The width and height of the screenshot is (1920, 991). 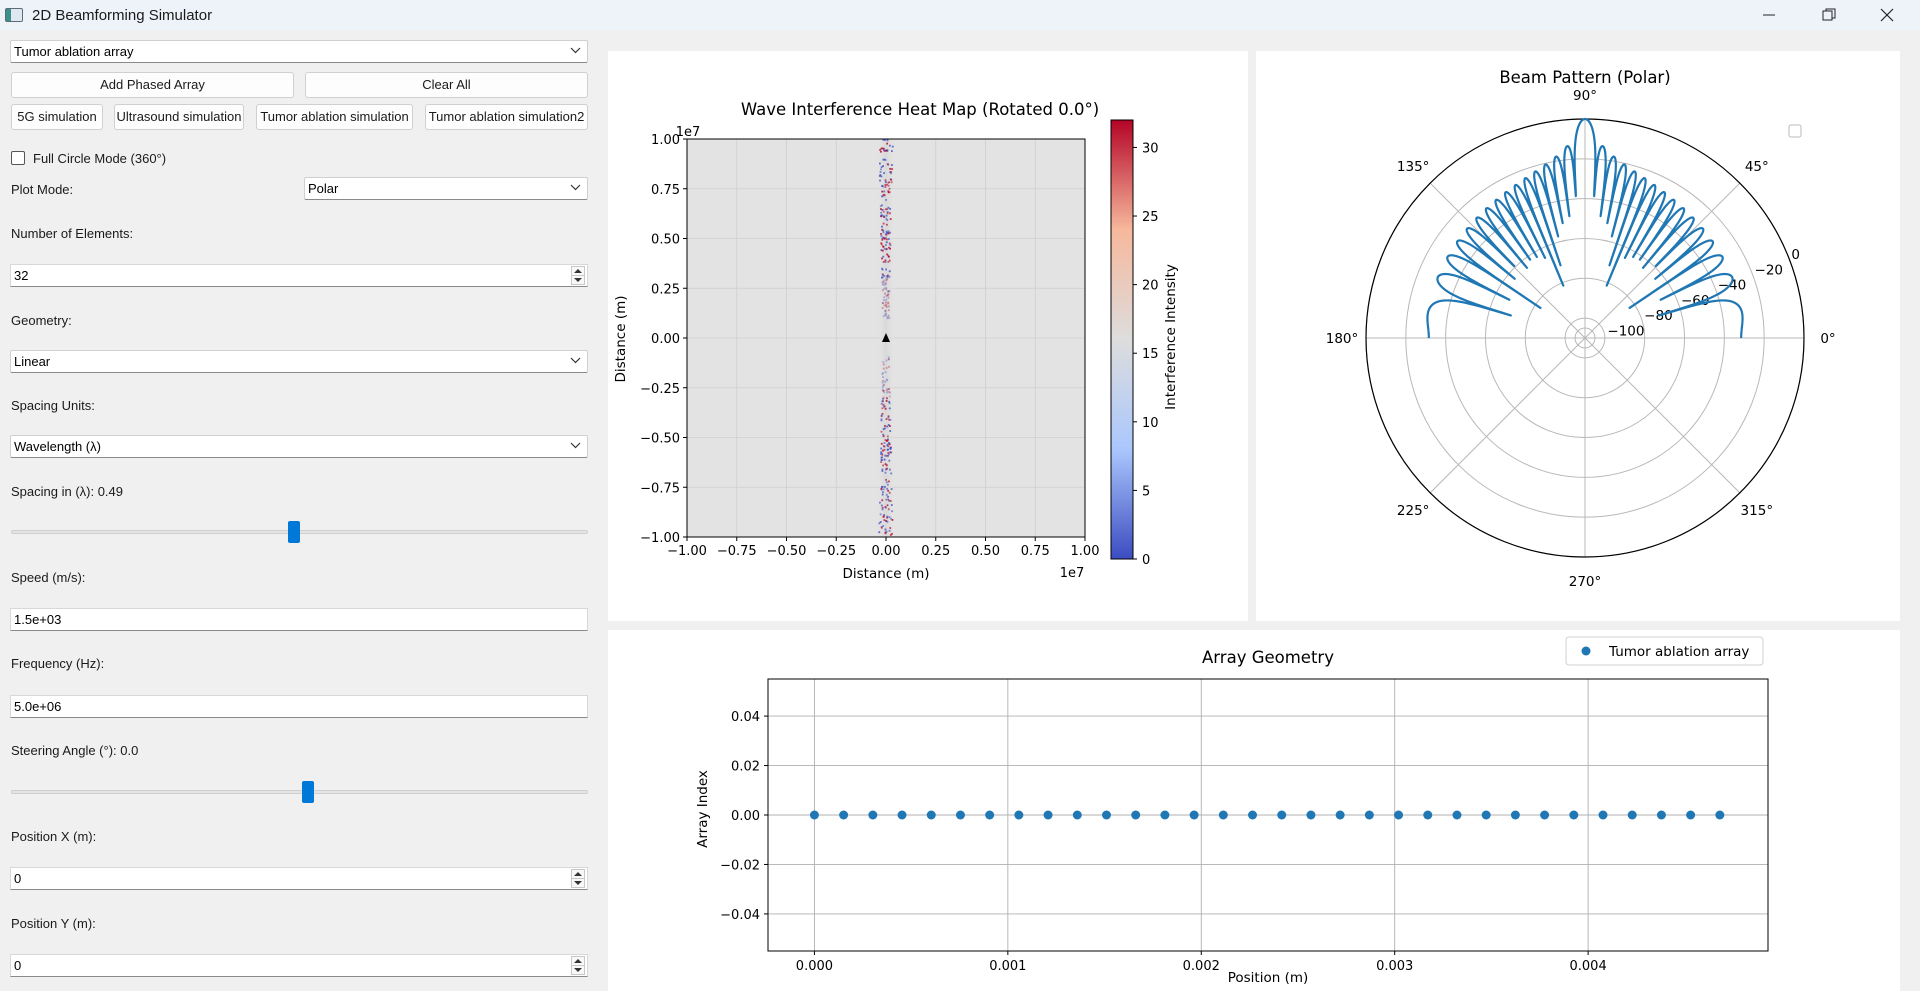 I want to click on position-x-label: Position X (m):, so click(x=54, y=836).